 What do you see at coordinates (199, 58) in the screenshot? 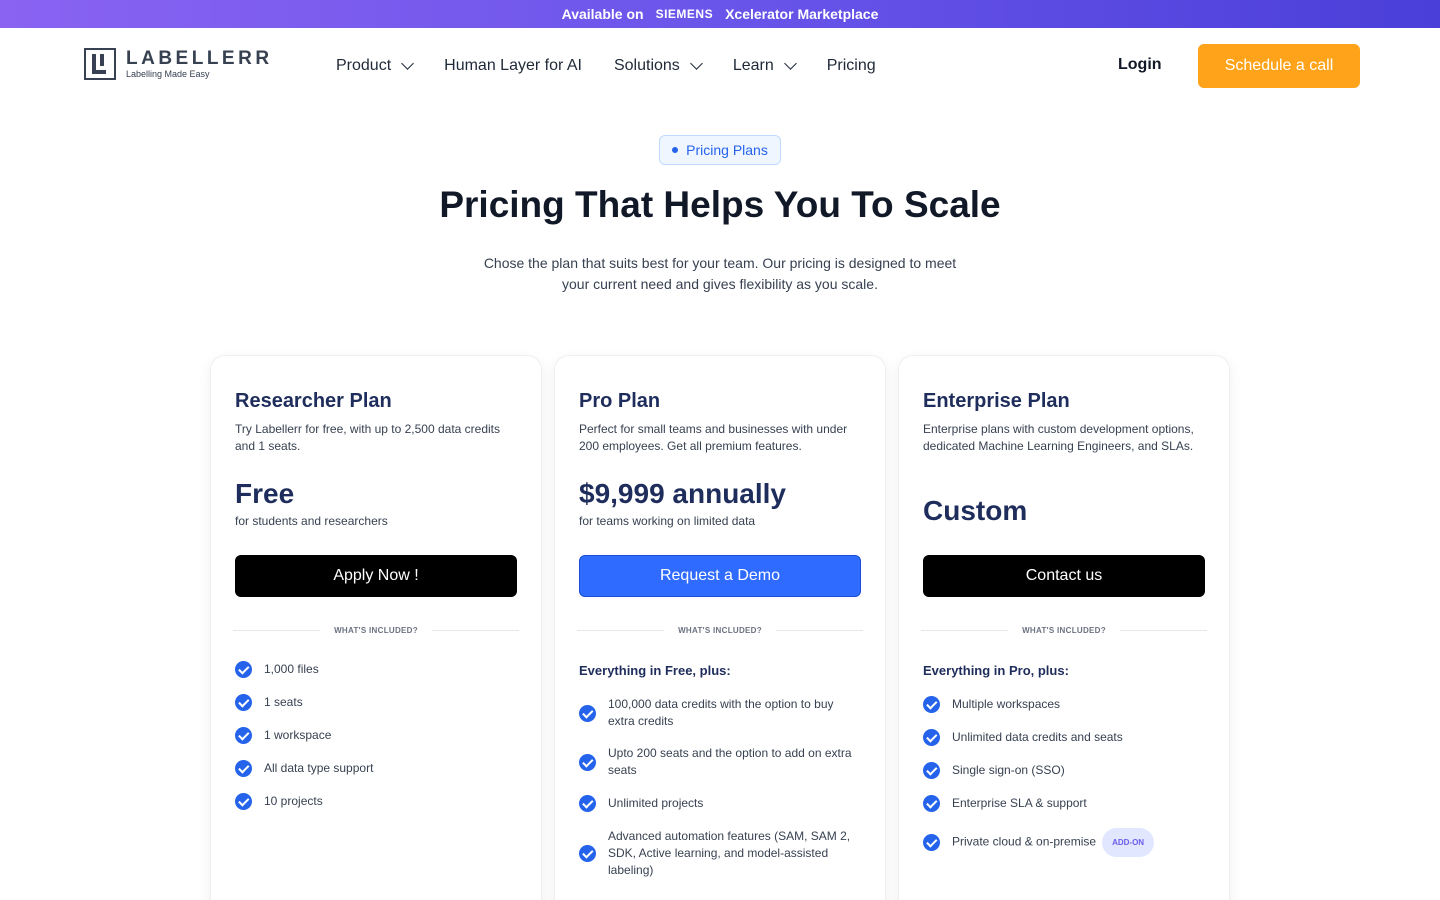
I see `logo-name: LABELLERR` at bounding box center [199, 58].